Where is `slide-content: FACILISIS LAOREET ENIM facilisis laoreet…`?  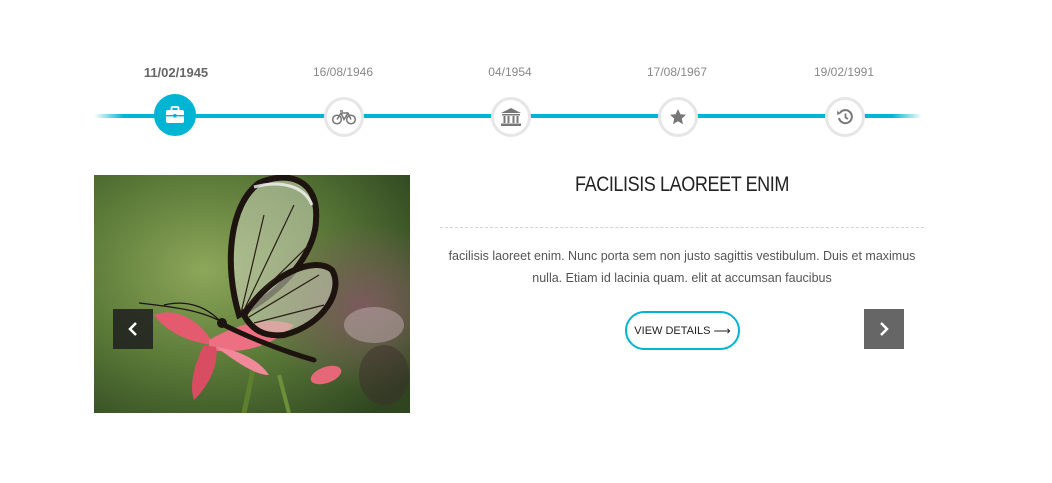
slide-content: FACILISIS LAOREET ENIM facilisis laoreet… is located at coordinates (682, 229).